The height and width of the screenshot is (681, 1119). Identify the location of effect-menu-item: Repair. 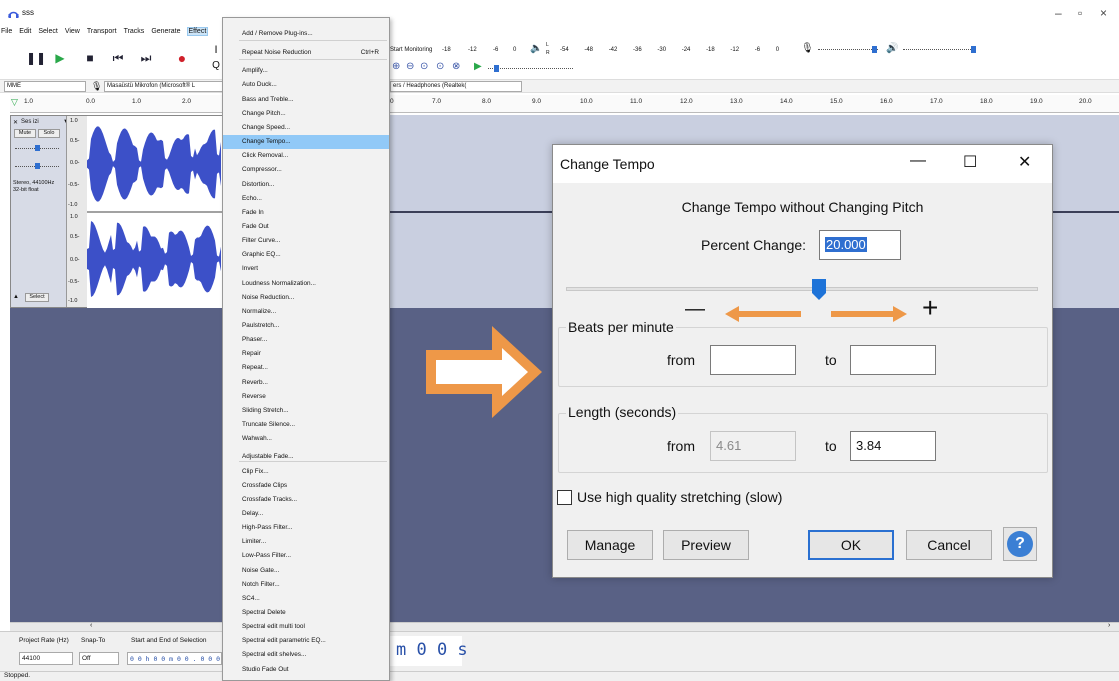
(306, 354).